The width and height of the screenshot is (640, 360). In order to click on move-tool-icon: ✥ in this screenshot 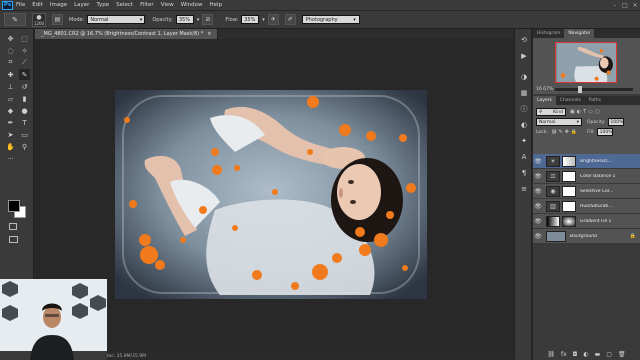, I will do `click(10, 38)`.